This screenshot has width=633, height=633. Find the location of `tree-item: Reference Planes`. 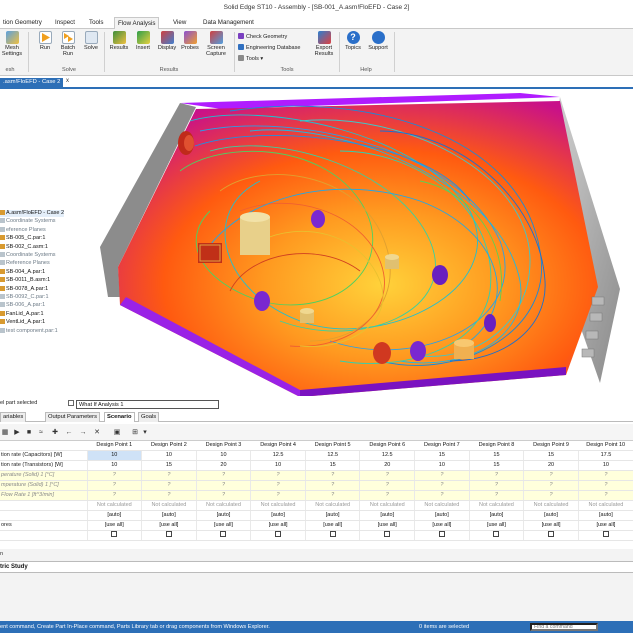

tree-item: Reference Planes is located at coordinates (25, 263).